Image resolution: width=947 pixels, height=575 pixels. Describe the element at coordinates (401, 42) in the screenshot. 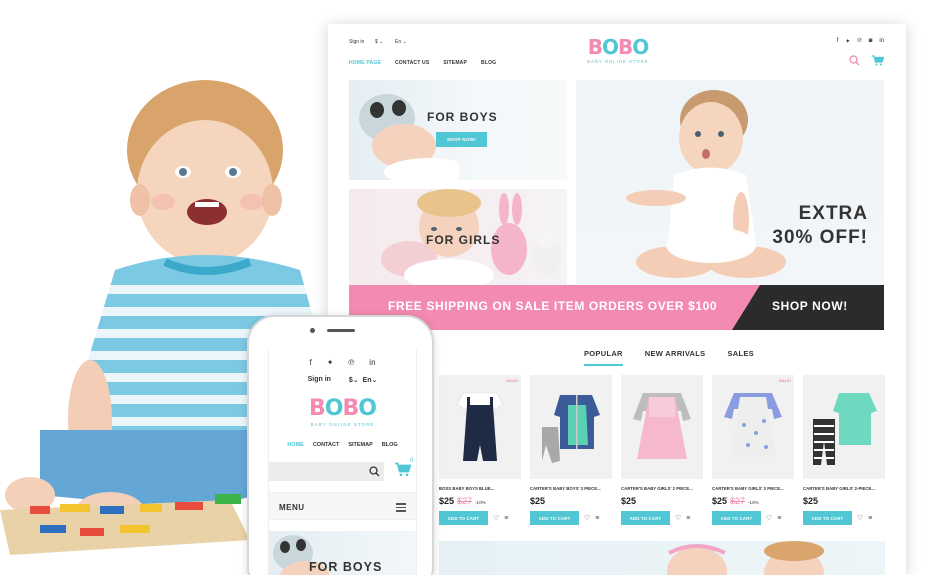

I see `language-select: En ⌄` at that location.